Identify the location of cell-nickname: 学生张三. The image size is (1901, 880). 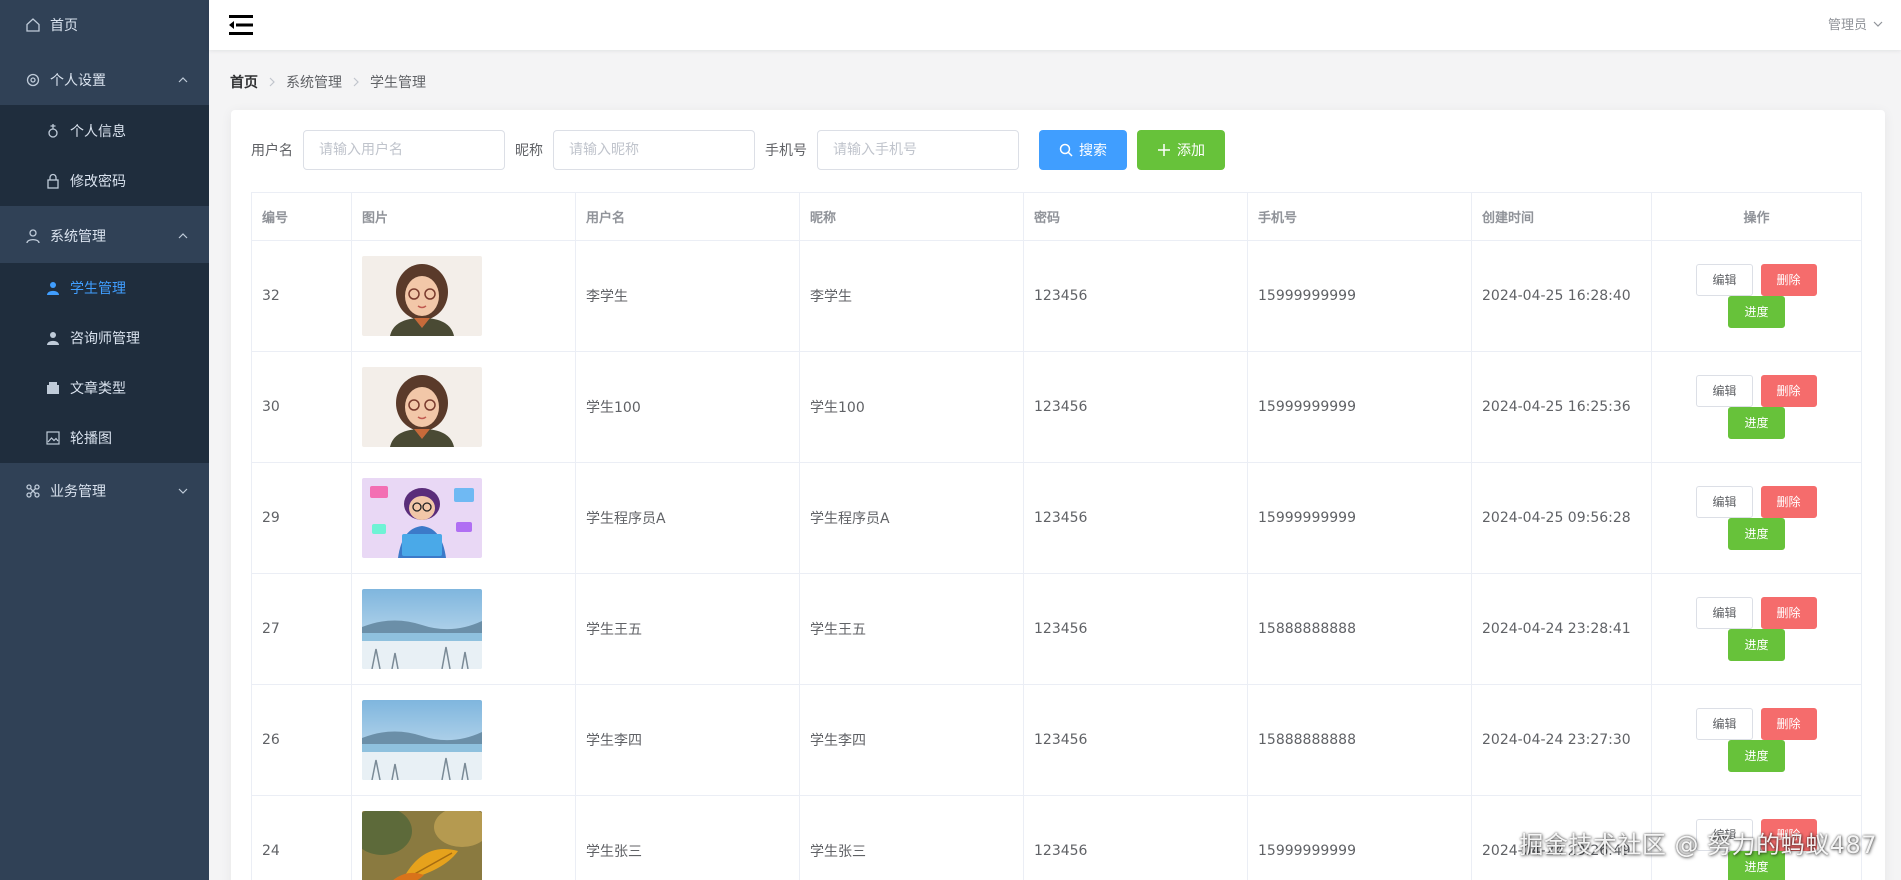
(911, 837).